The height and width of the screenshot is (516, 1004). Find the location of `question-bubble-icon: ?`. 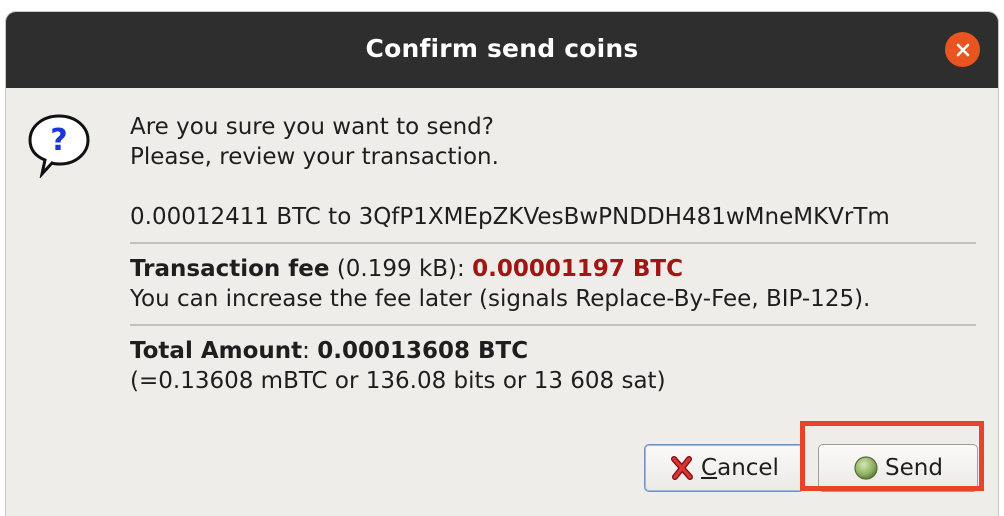

question-bubble-icon: ? is located at coordinates (59, 146).